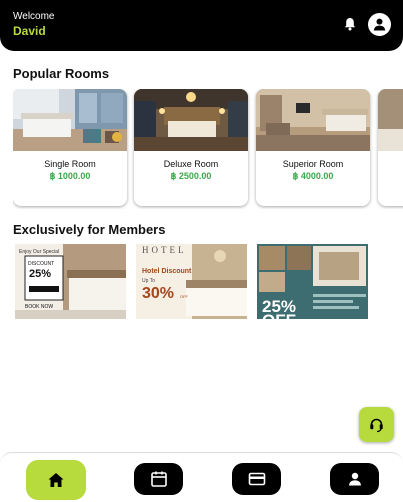  What do you see at coordinates (313, 176) in the screenshot?
I see `room-price: ฿ 4000.00` at bounding box center [313, 176].